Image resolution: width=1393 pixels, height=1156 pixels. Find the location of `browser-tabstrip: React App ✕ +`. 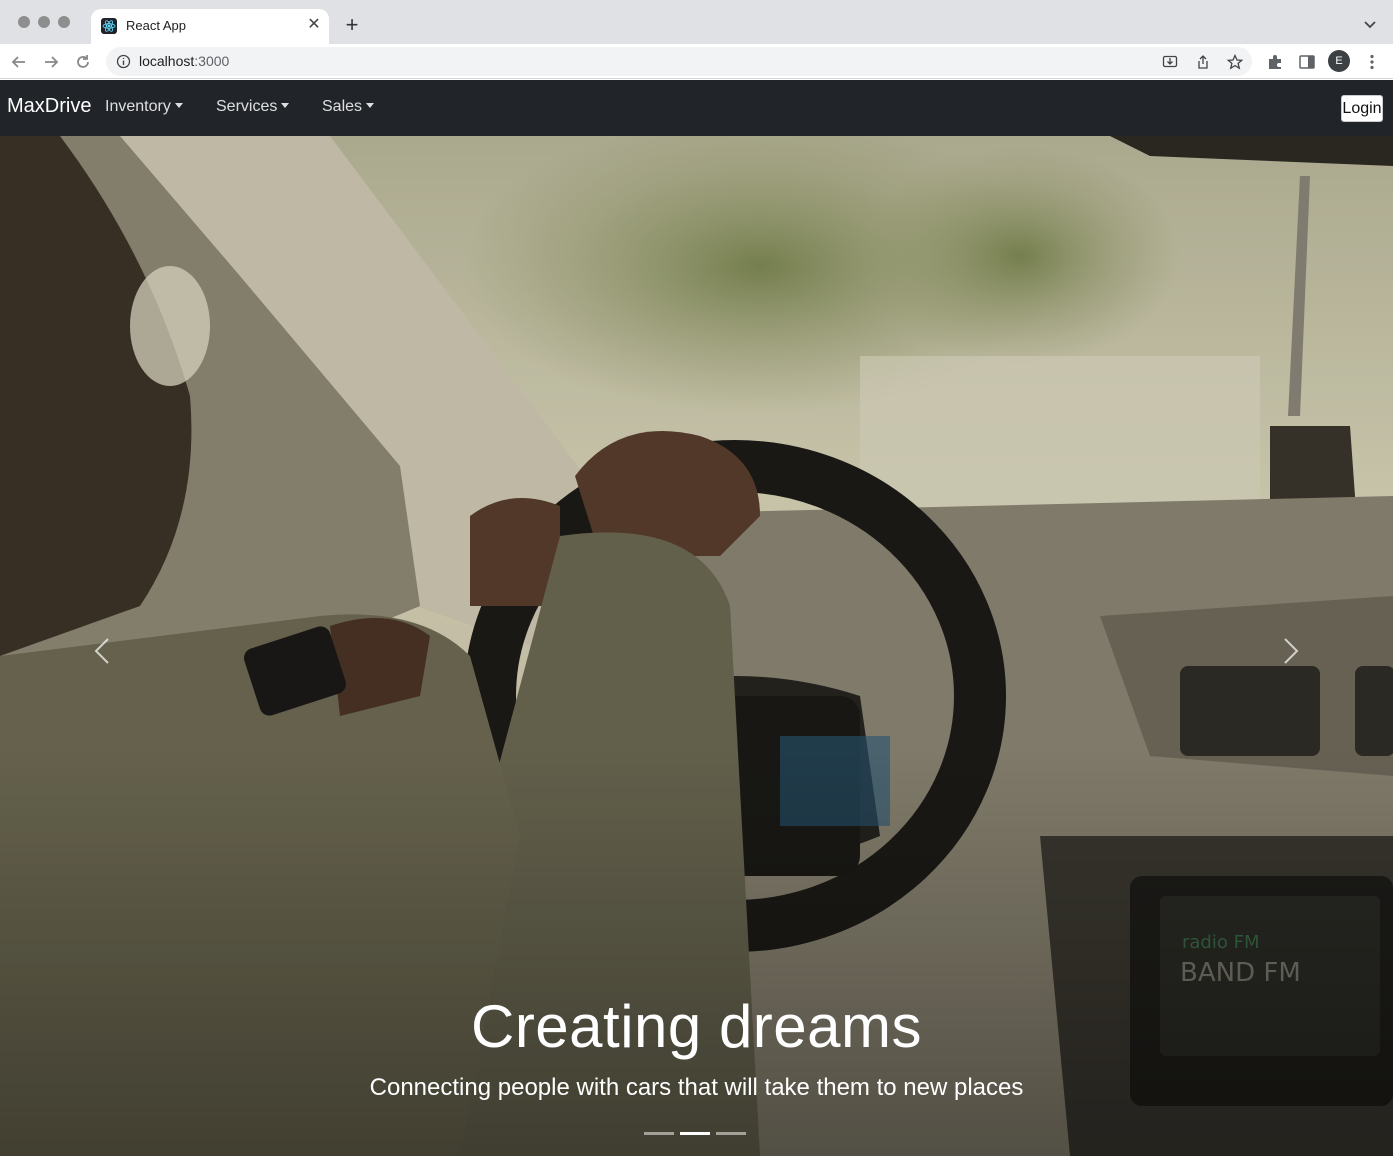

browser-tabstrip: React App ✕ + is located at coordinates (696, 22).